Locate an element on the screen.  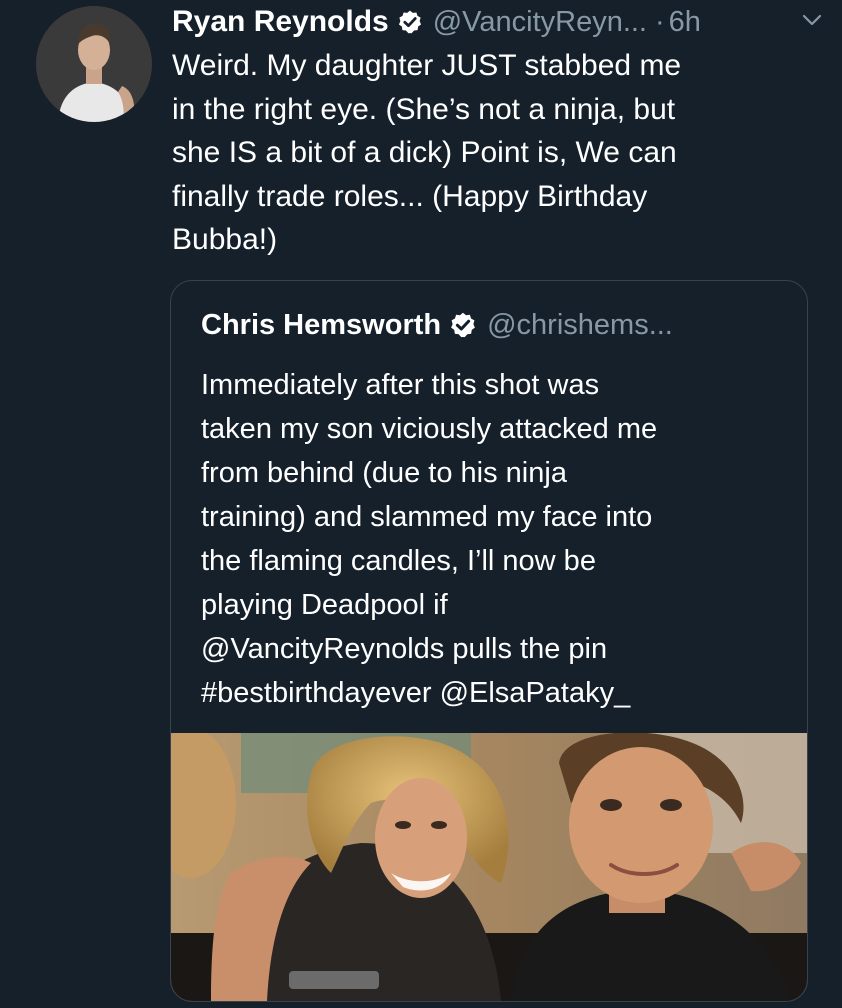
avatar is located at coordinates (94, 64).